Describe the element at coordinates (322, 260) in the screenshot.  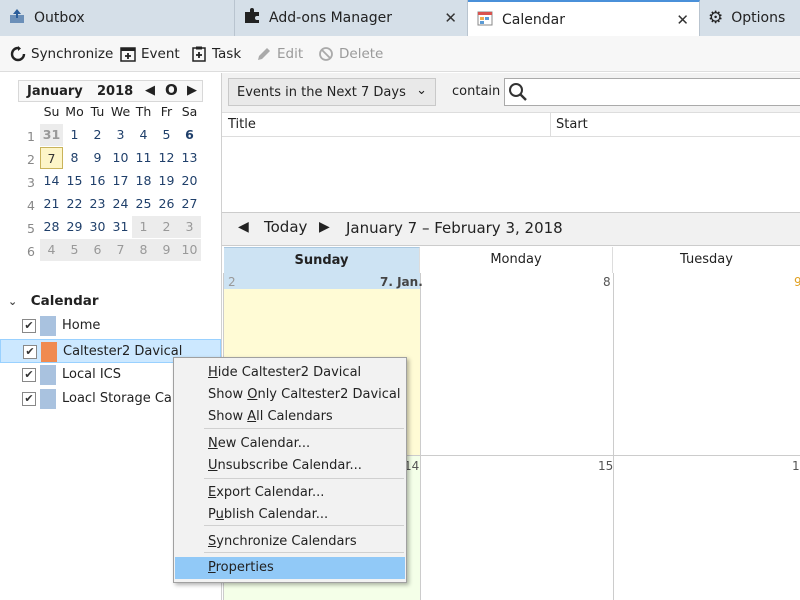
I see `day-header-sunday: Sunday` at that location.